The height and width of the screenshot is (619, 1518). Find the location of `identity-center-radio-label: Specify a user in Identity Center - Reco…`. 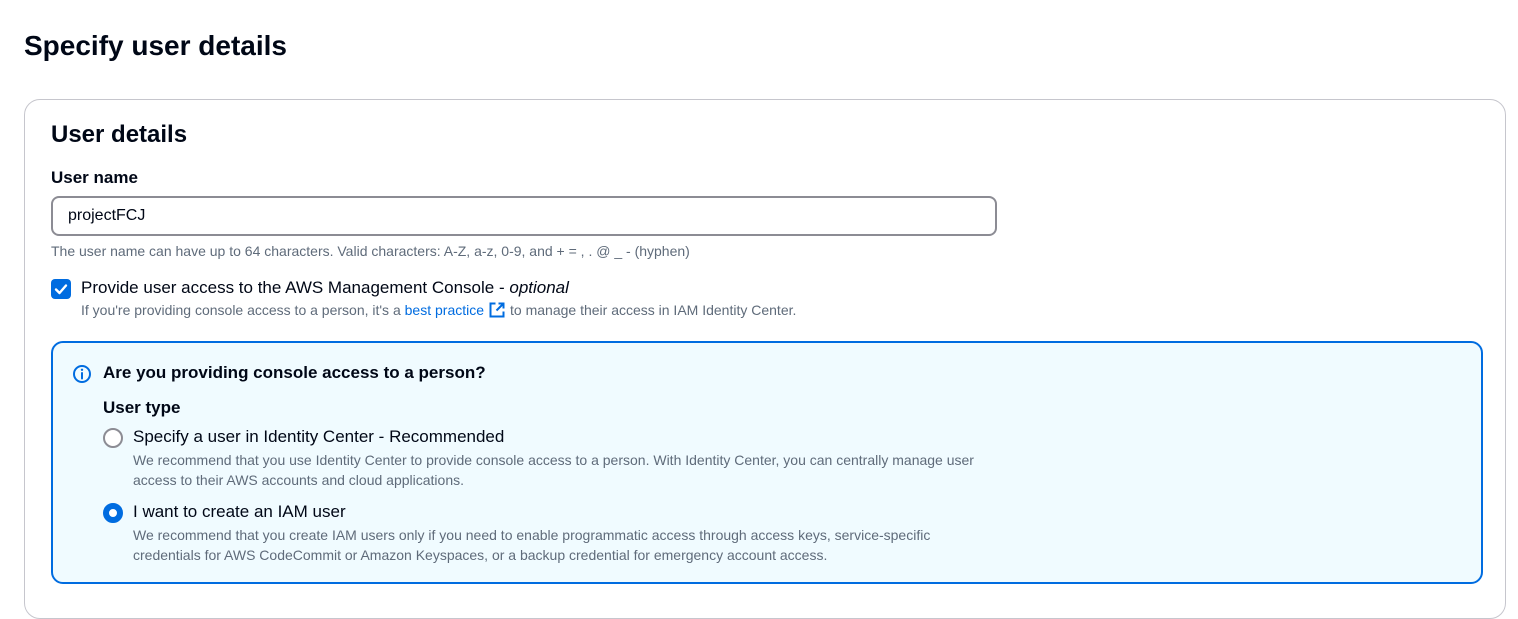

identity-center-radio-label: Specify a user in Identity Center - Reco… is located at coordinates (318, 437).